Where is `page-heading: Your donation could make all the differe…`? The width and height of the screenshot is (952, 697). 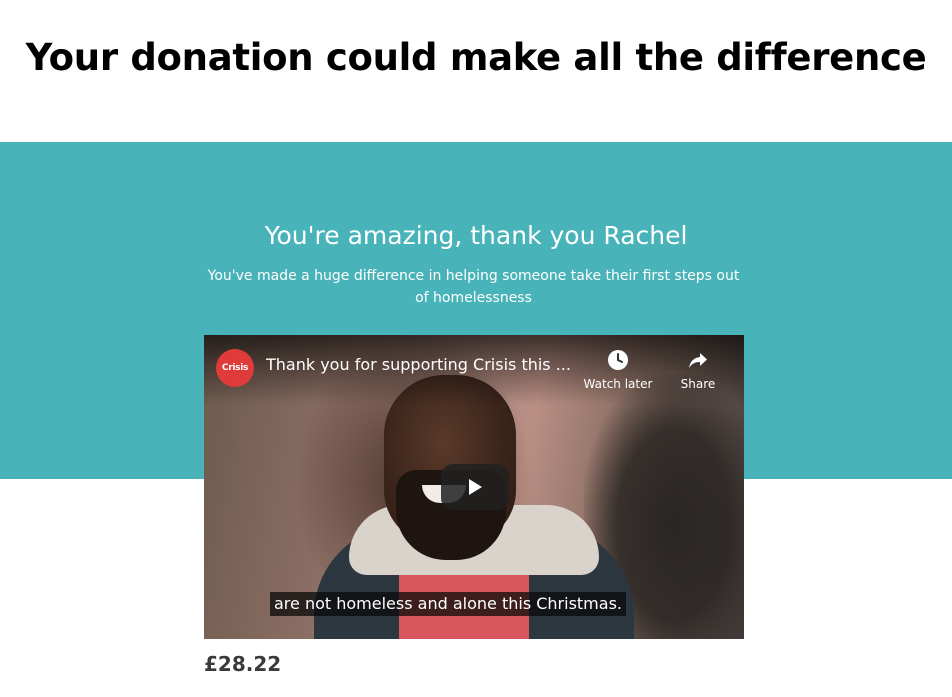 page-heading: Your donation could make all the differe… is located at coordinates (476, 57).